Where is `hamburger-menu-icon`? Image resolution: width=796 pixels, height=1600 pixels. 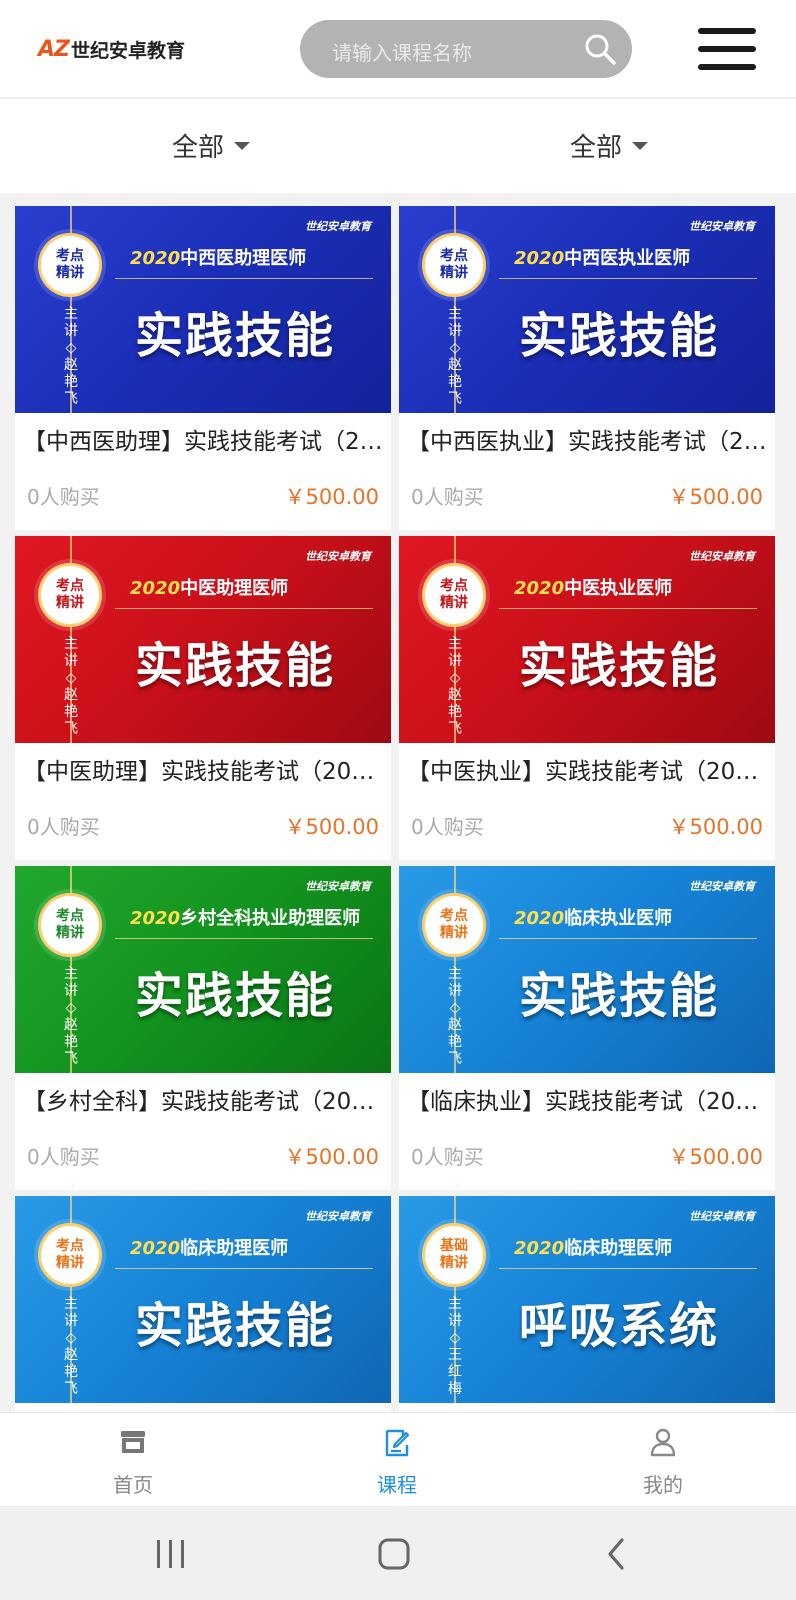 hamburger-menu-icon is located at coordinates (727, 49).